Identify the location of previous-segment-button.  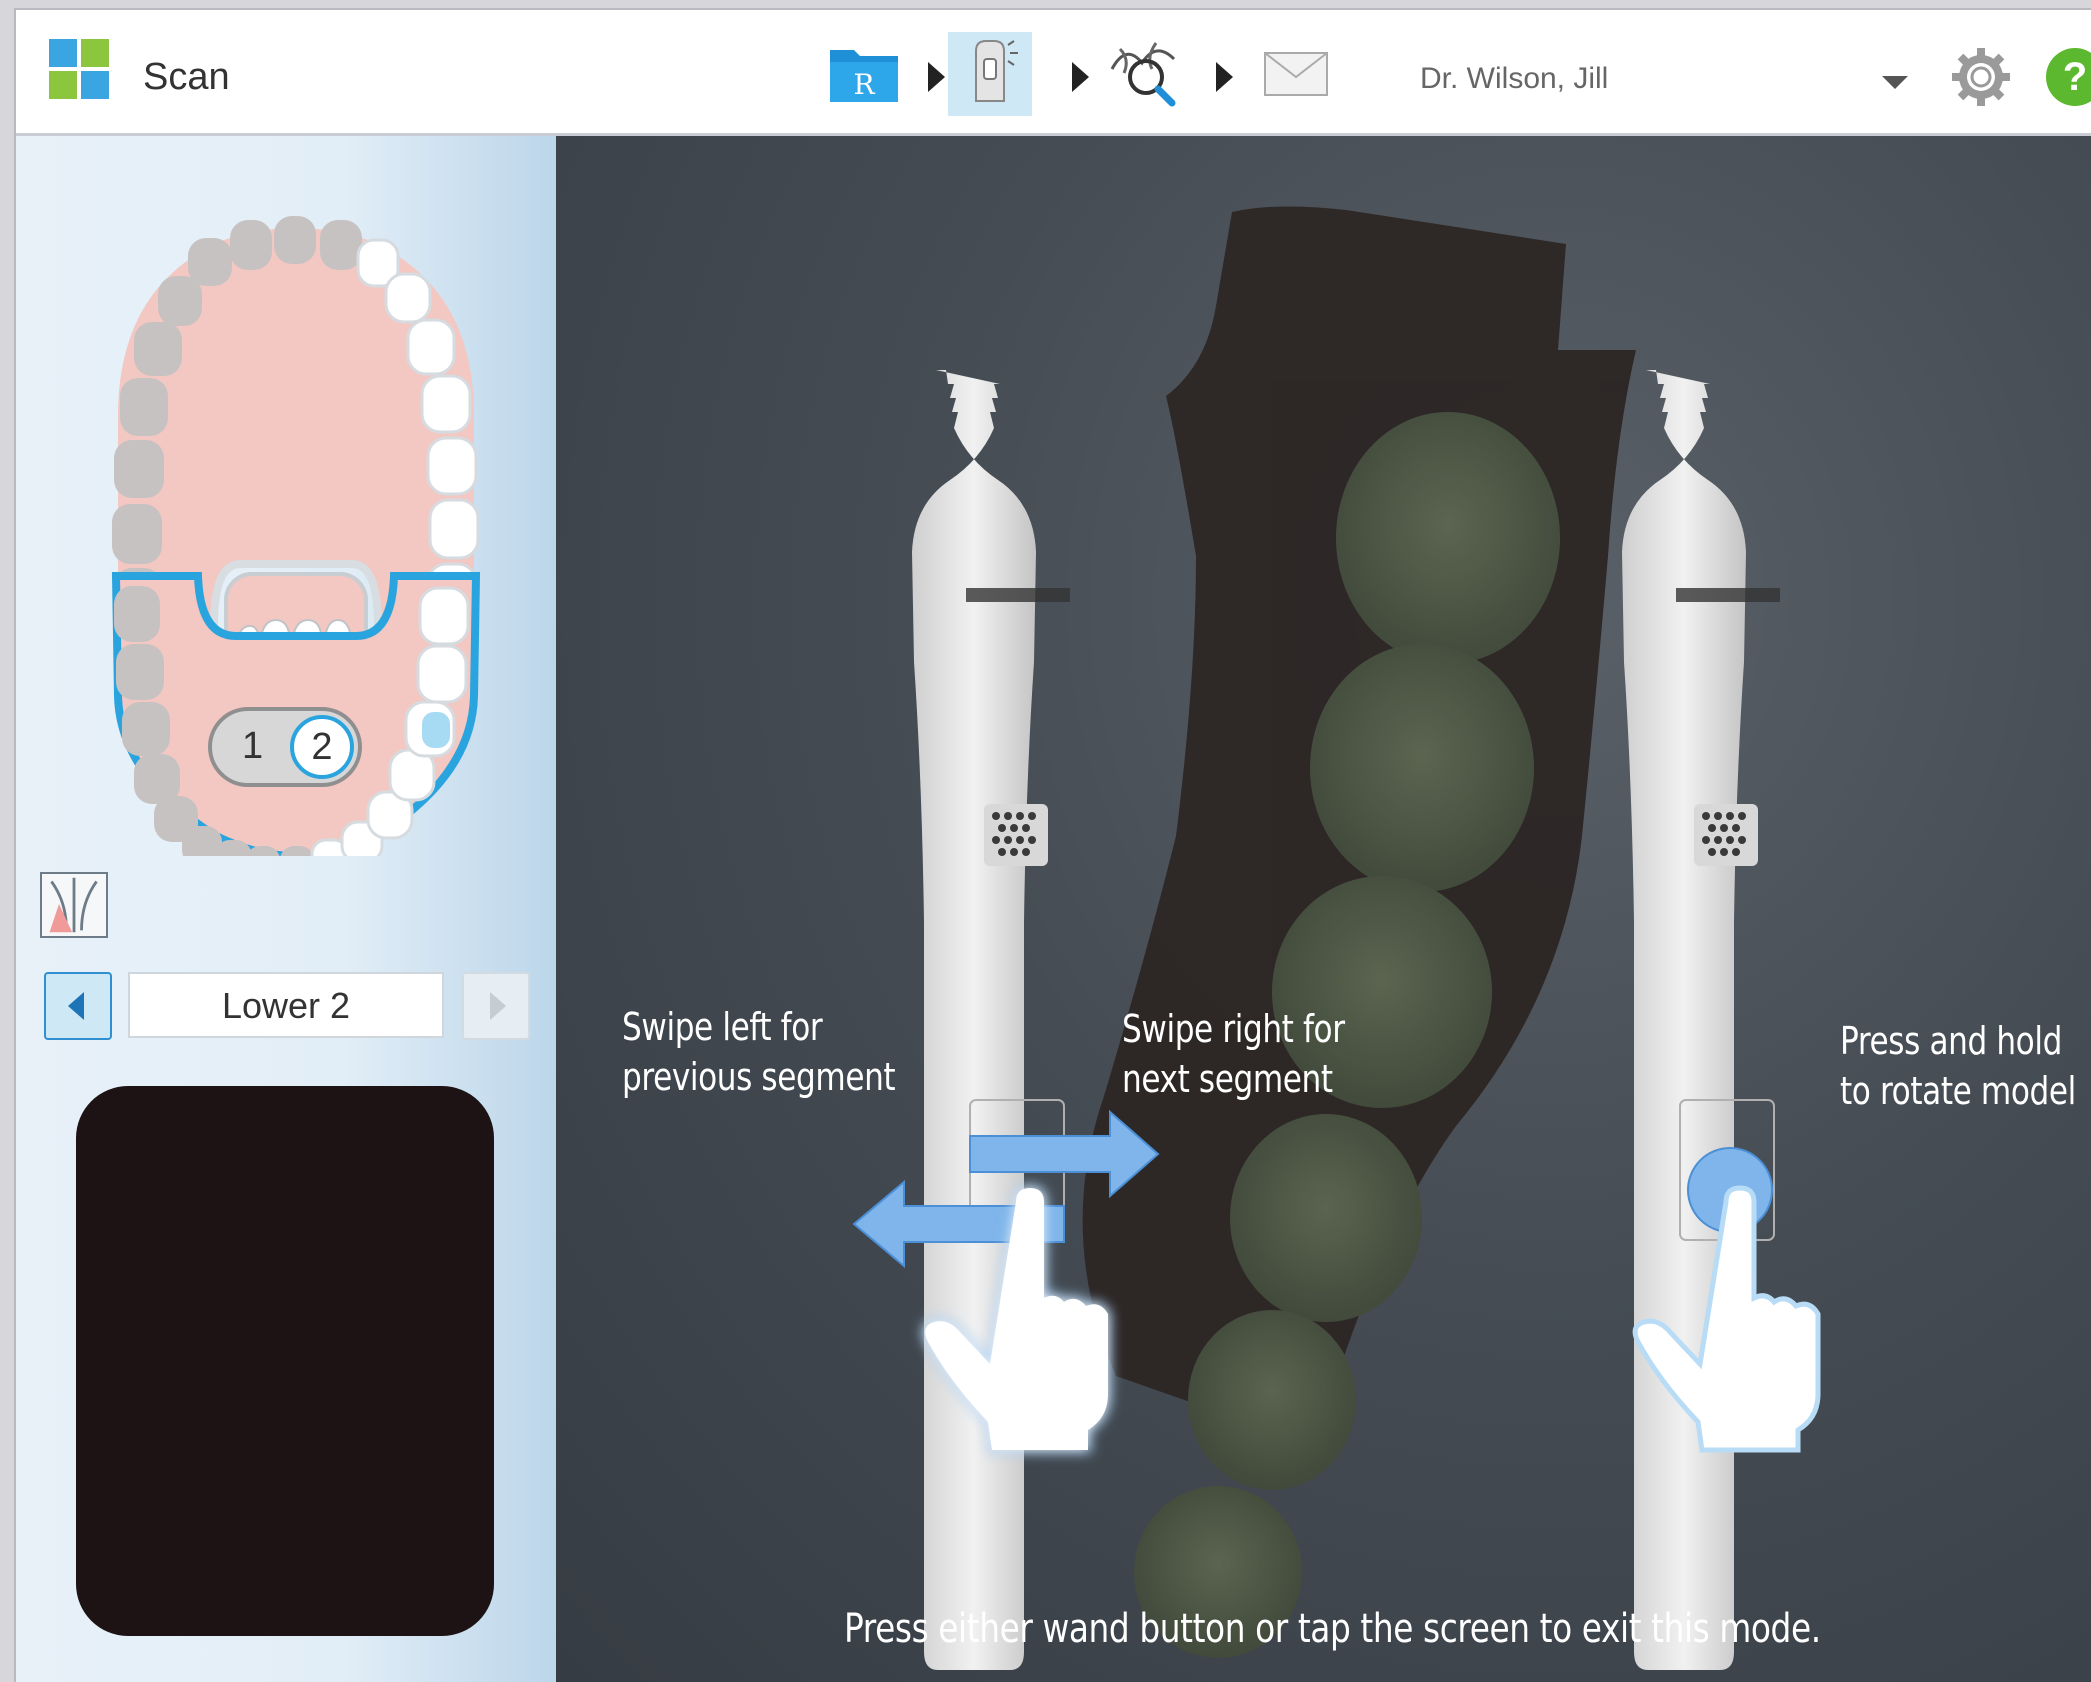
(78, 1006).